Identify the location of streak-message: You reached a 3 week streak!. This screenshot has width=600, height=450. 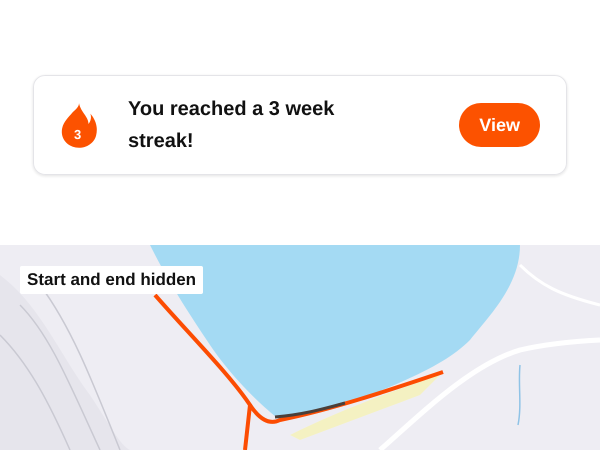
(232, 125).